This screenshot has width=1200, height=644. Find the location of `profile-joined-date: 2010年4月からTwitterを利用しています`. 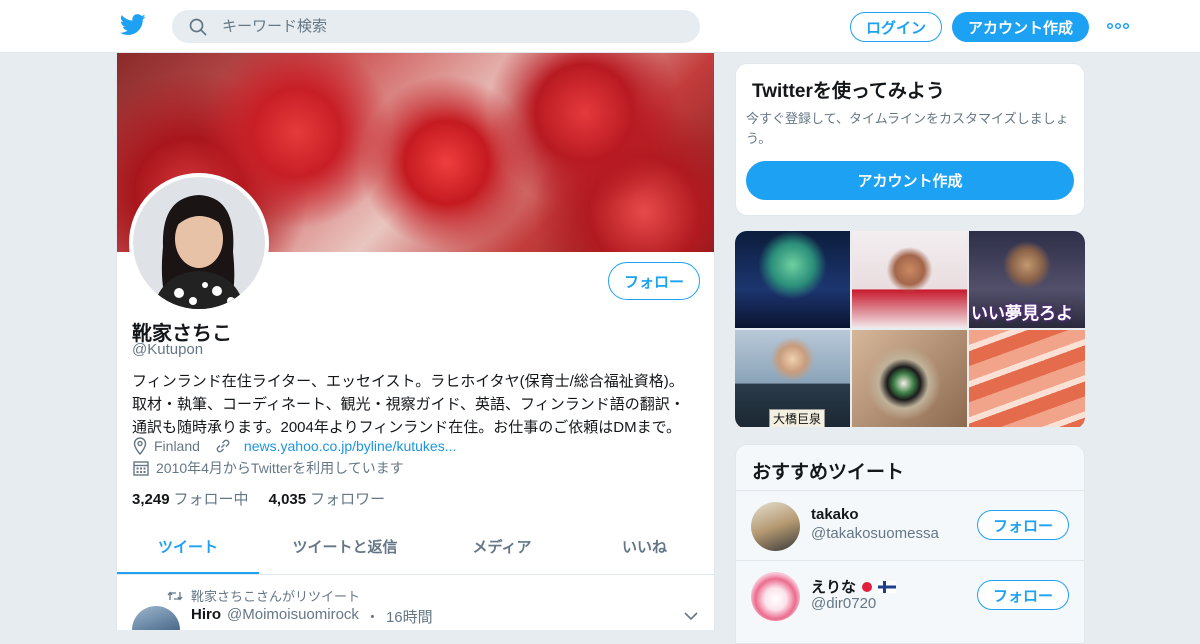

profile-joined-date: 2010年4月からTwitterを利用しています is located at coordinates (280, 468).